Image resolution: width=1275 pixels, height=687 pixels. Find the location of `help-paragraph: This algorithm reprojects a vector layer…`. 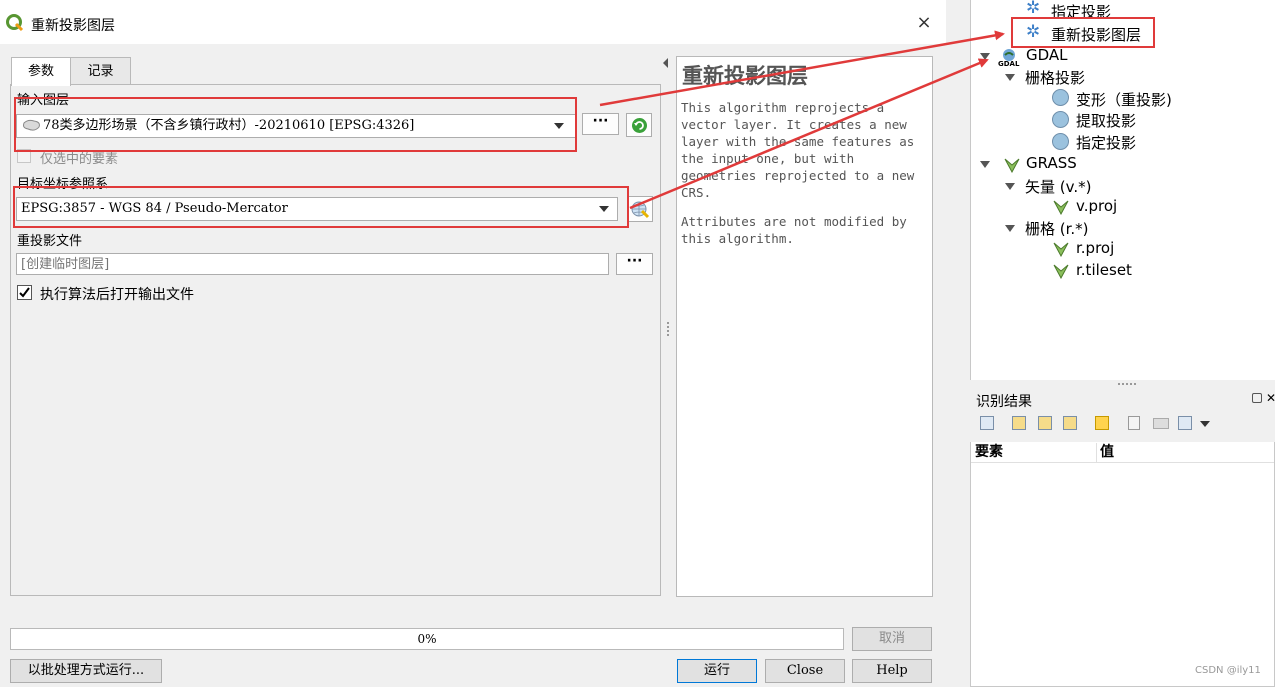

help-paragraph: This algorithm reprojects a vector layer… is located at coordinates (798, 150).